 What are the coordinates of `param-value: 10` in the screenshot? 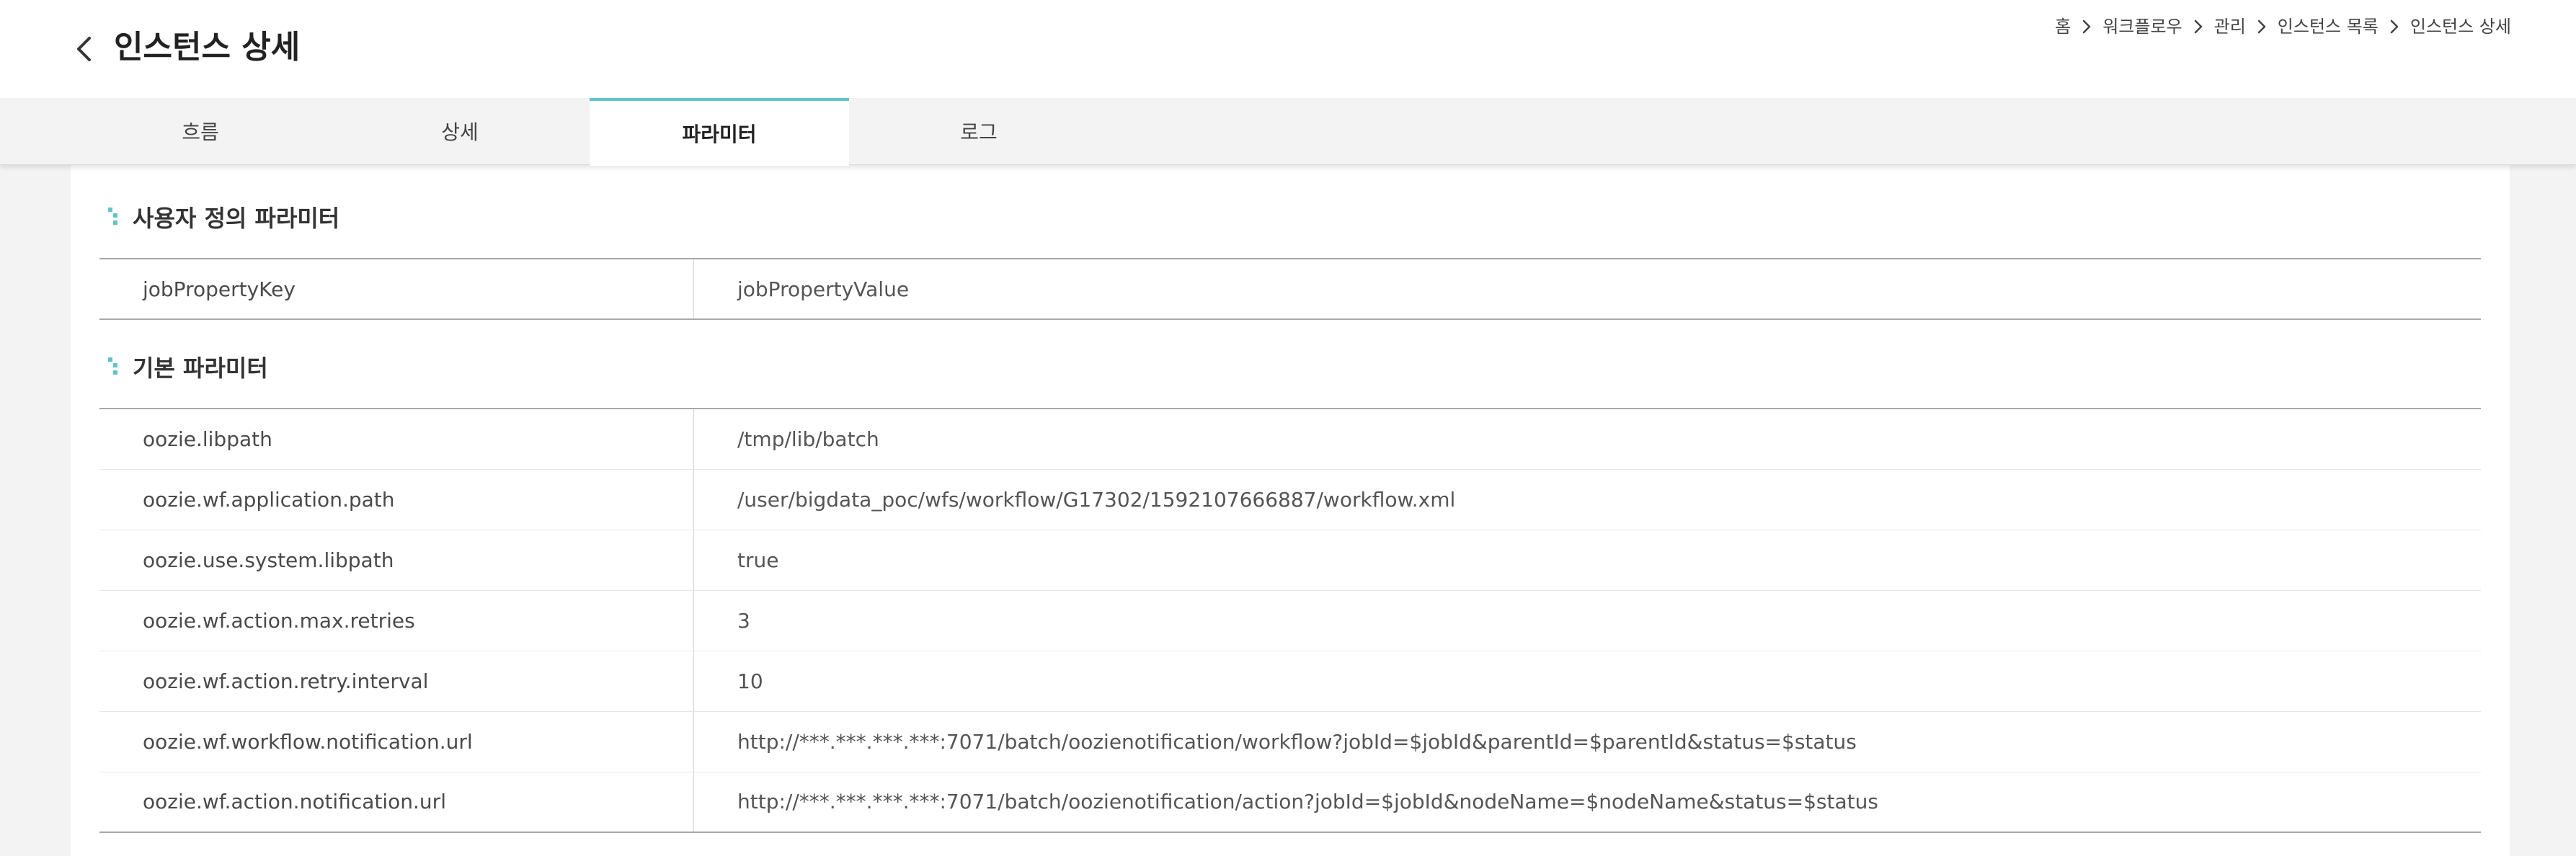 It's located at (1587, 681).